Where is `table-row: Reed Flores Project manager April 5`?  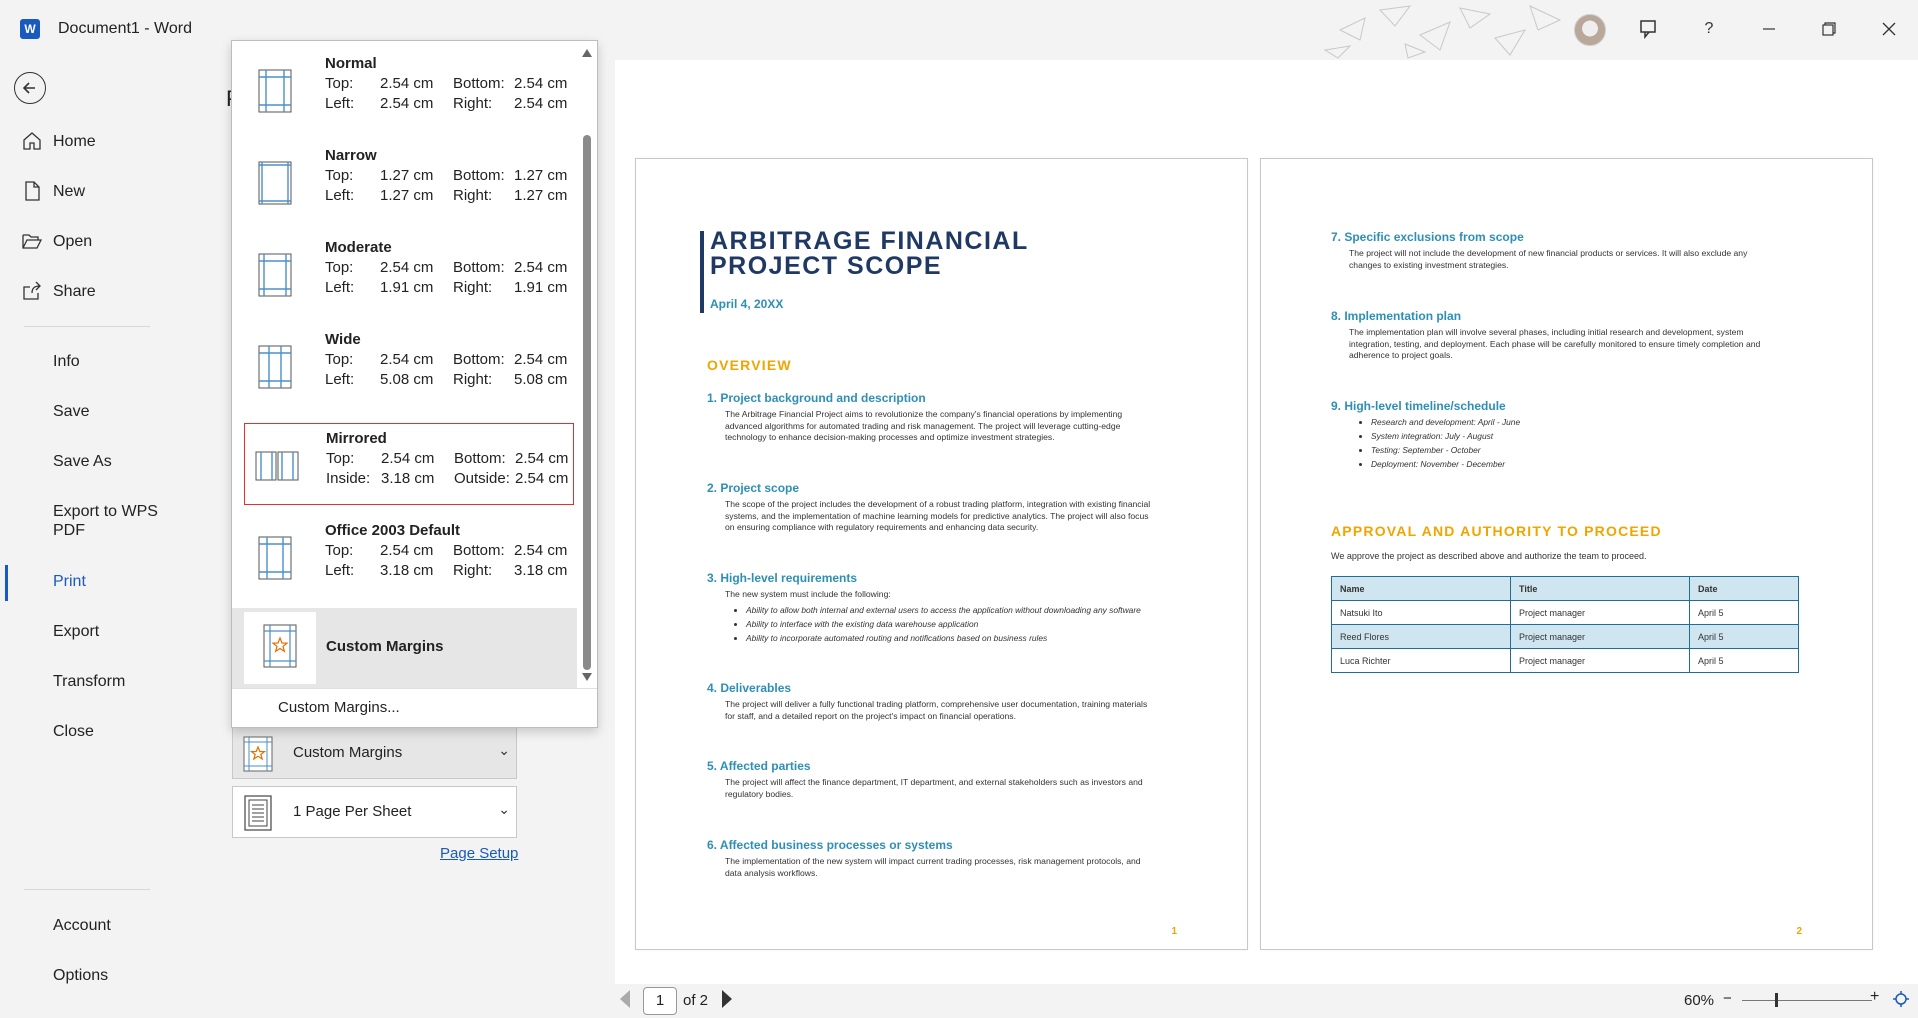 table-row: Reed Flores Project manager April 5 is located at coordinates (1565, 636).